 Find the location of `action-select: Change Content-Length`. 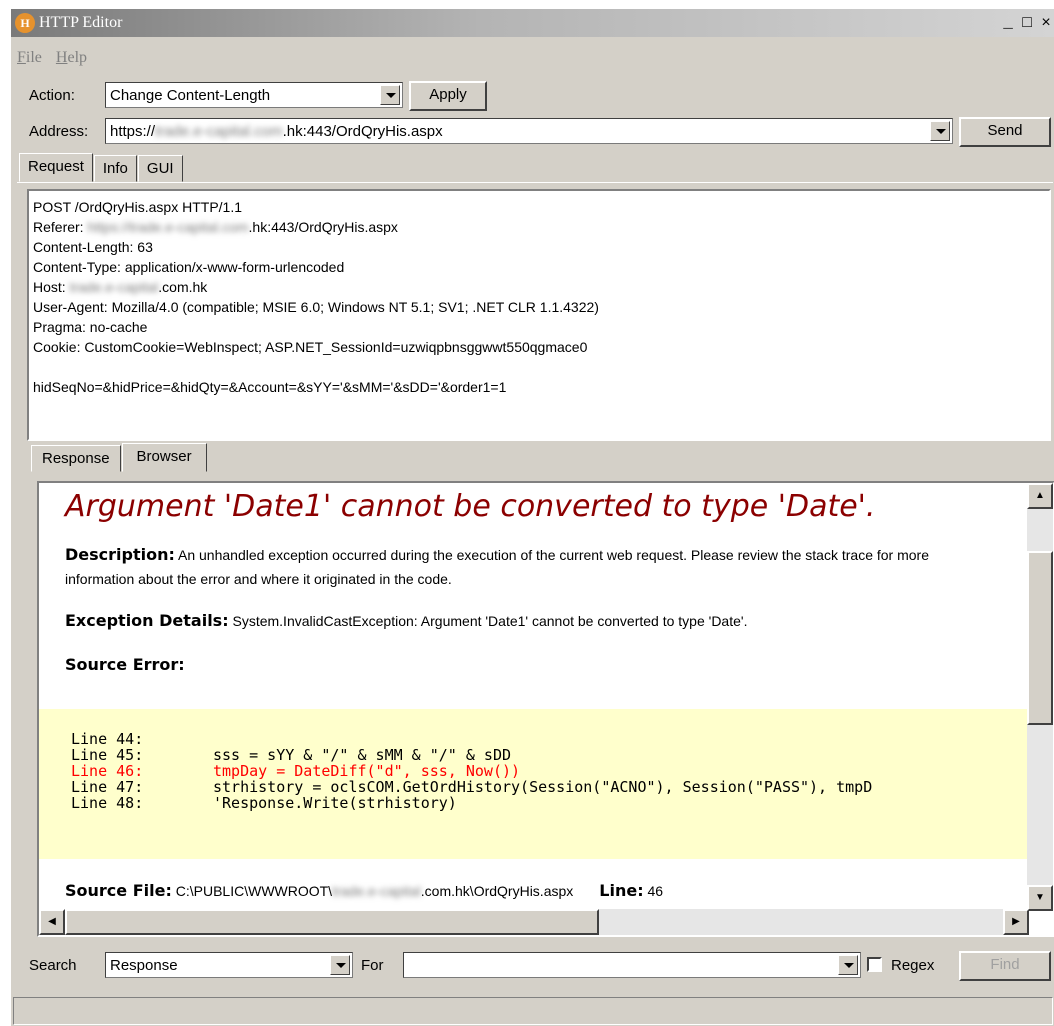

action-select: Change Content-Length is located at coordinates (254, 95).